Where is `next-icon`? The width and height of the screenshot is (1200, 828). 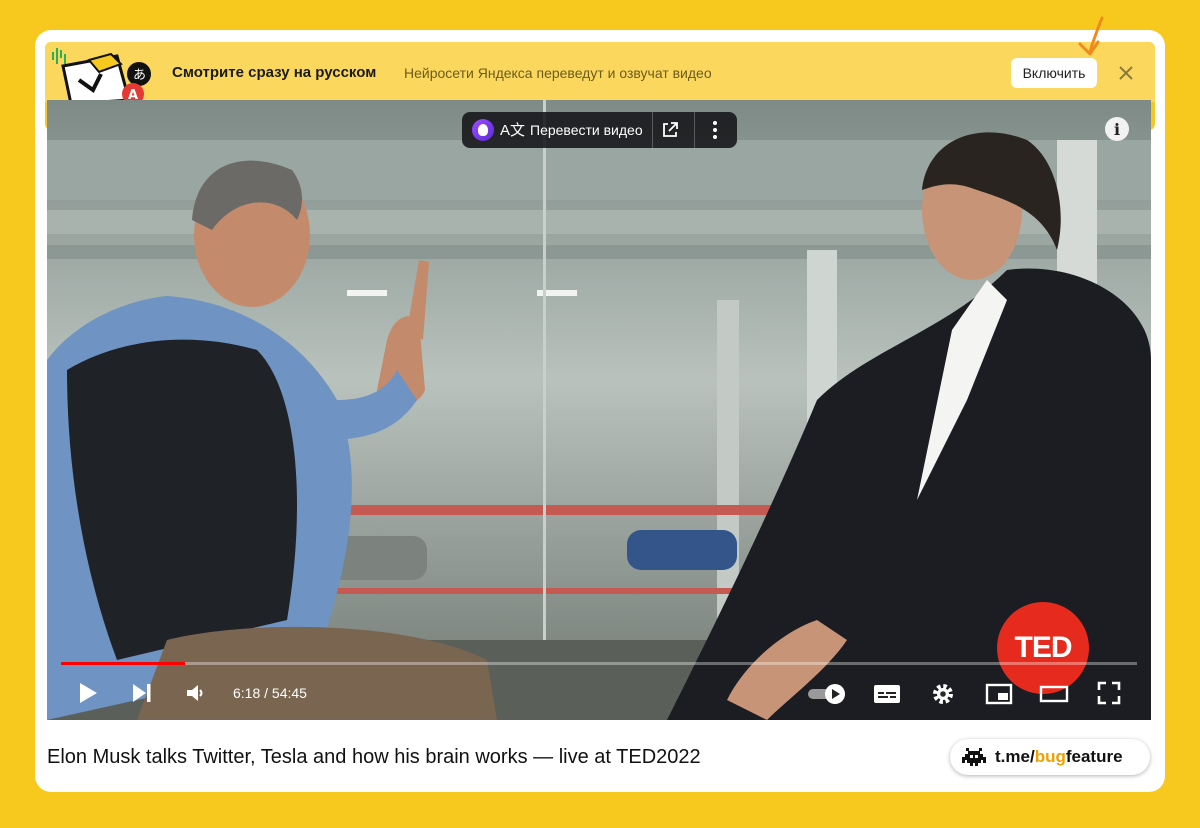 next-icon is located at coordinates (142, 693).